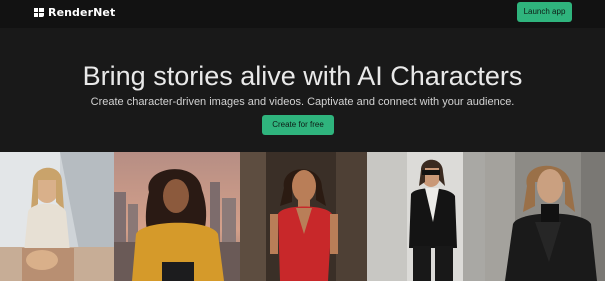 The height and width of the screenshot is (281, 605). Describe the element at coordinates (302, 14) in the screenshot. I see `top-navigation-bar: RenderNet Launch app` at that location.